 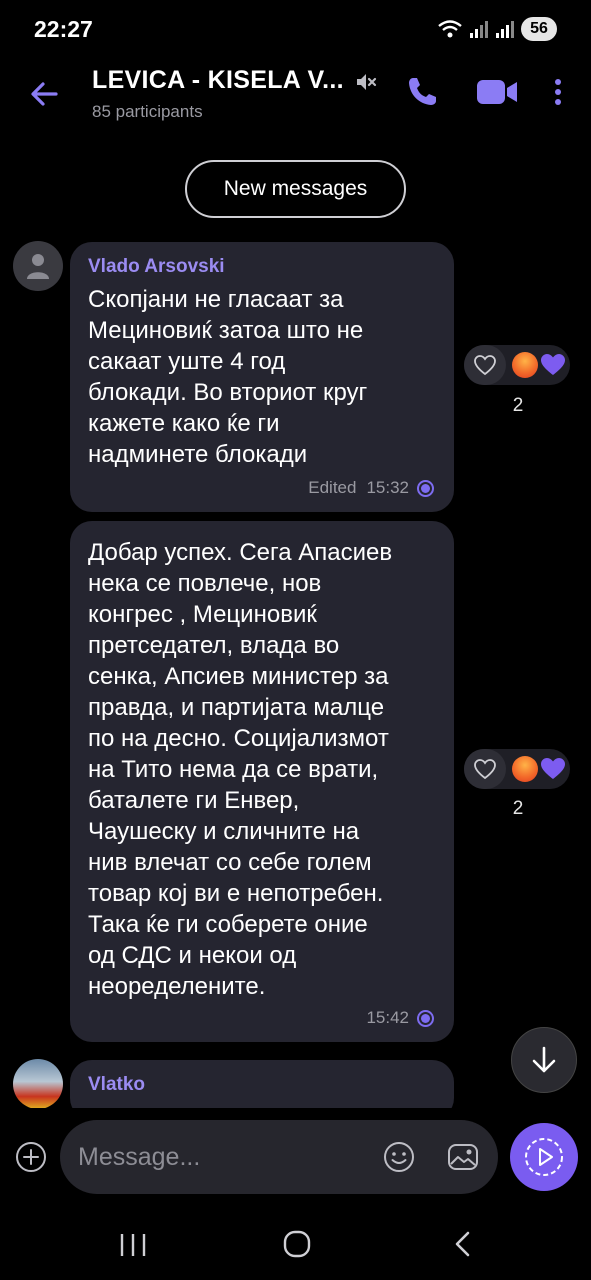 I want to click on system-nav-bar, so click(x=295, y=1244).